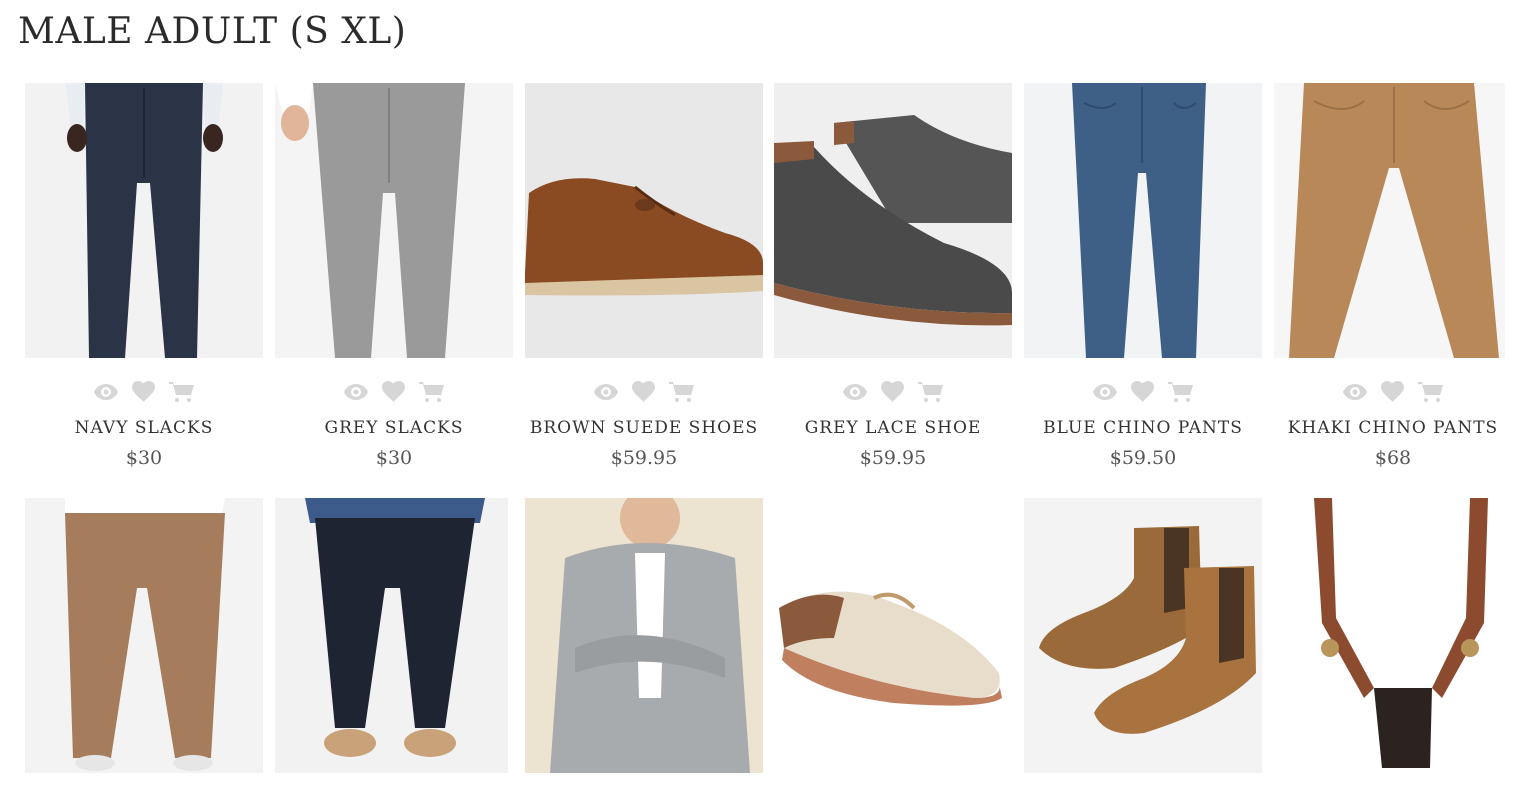 The width and height of the screenshot is (1523, 790). Describe the element at coordinates (394, 220) in the screenshot. I see `product-image-grey-slacks` at that location.